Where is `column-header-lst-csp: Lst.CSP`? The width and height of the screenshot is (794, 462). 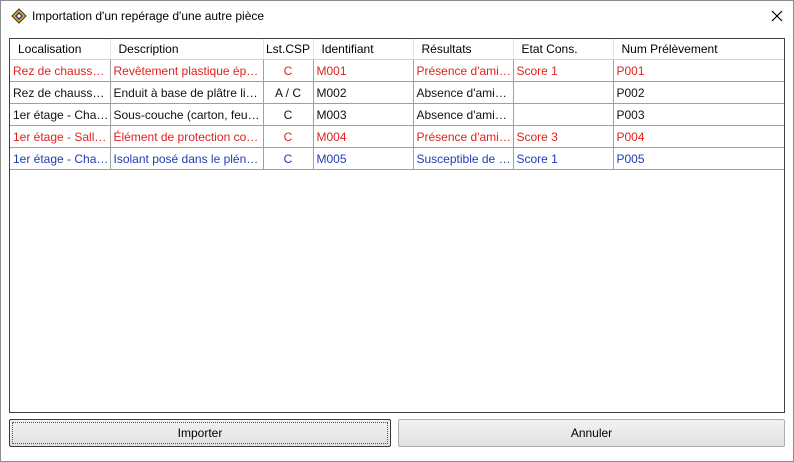 column-header-lst-csp: Lst.CSP is located at coordinates (288, 49).